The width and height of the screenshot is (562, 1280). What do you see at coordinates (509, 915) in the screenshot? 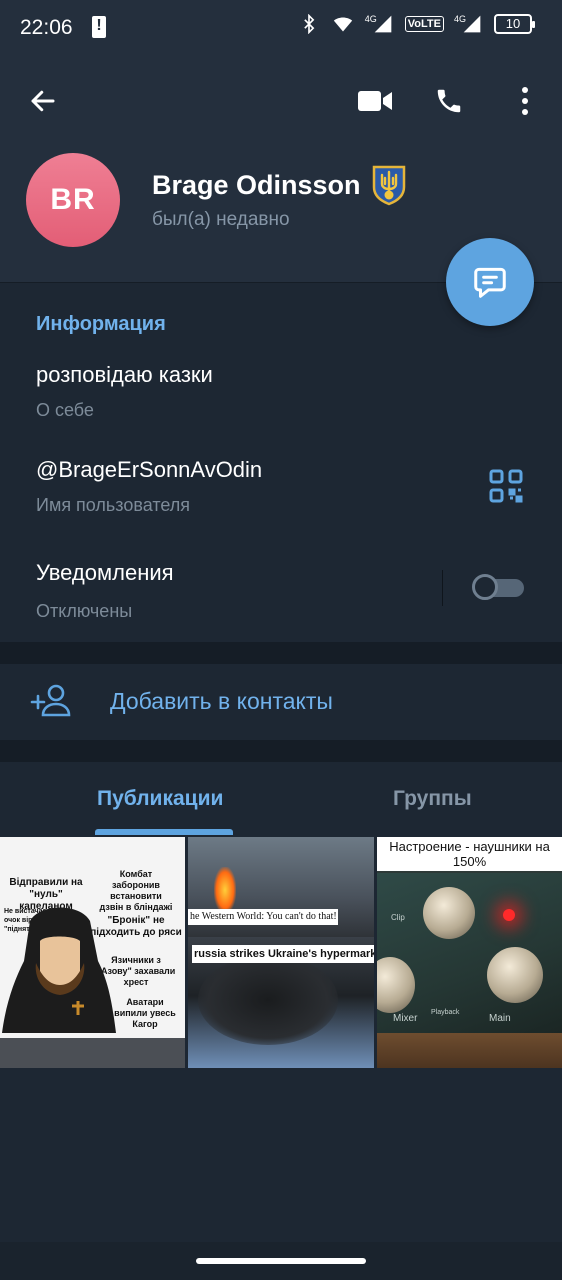
I see `clip-led` at bounding box center [509, 915].